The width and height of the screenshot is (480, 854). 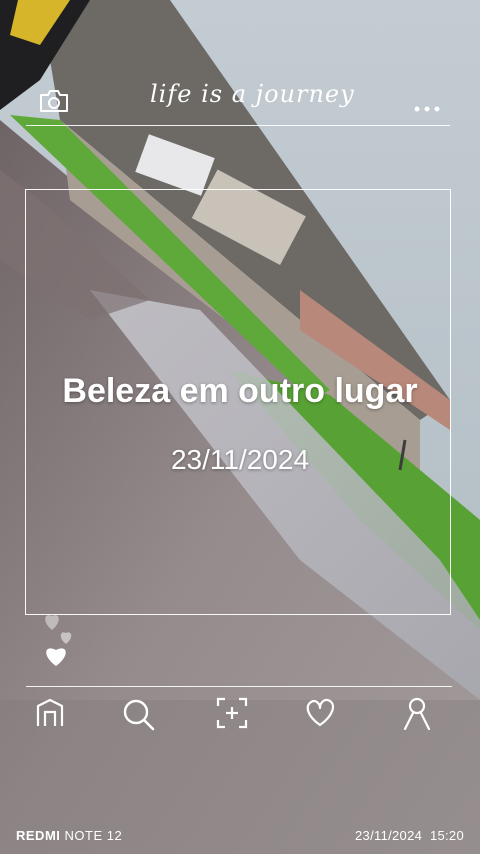 What do you see at coordinates (239, 686) in the screenshot?
I see `bottom-divider` at bounding box center [239, 686].